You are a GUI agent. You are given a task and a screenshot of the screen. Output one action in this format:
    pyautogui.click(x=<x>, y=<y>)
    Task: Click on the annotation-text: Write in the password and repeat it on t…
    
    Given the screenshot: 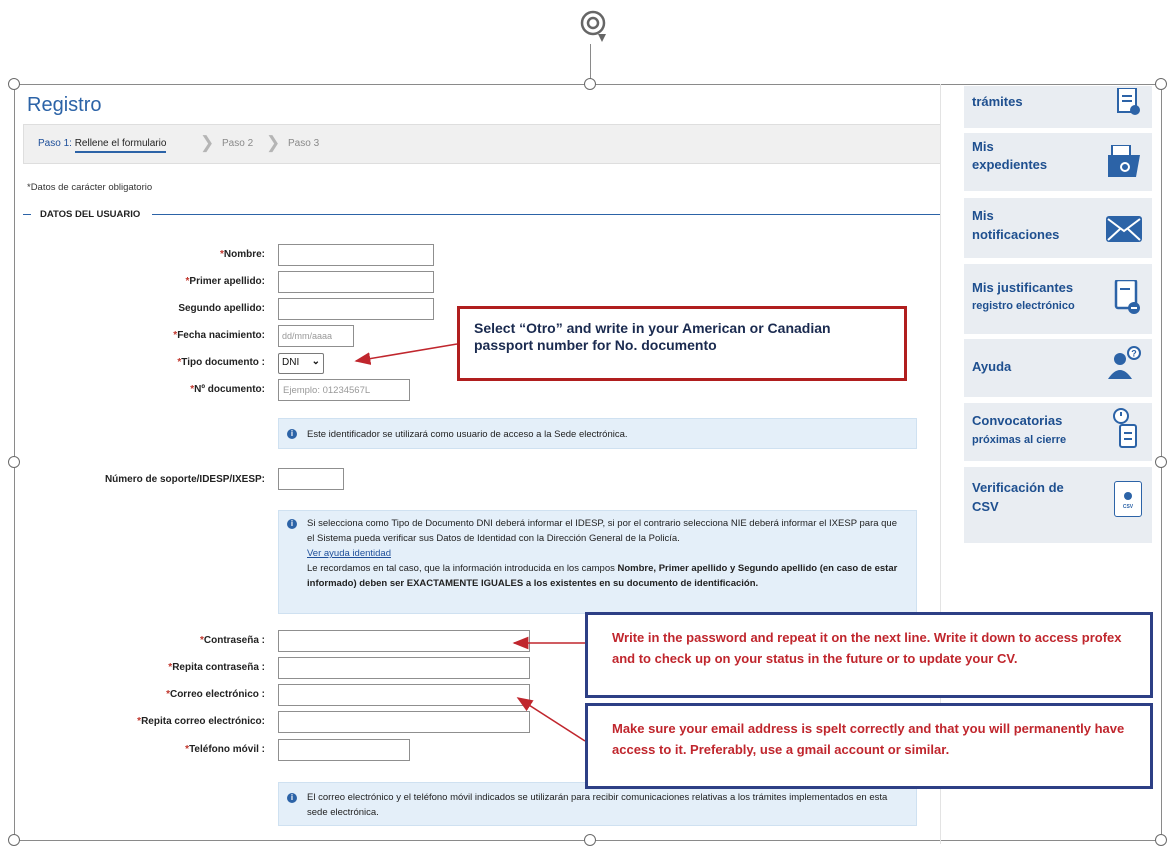 What is the action you would take?
    pyautogui.click(x=867, y=648)
    